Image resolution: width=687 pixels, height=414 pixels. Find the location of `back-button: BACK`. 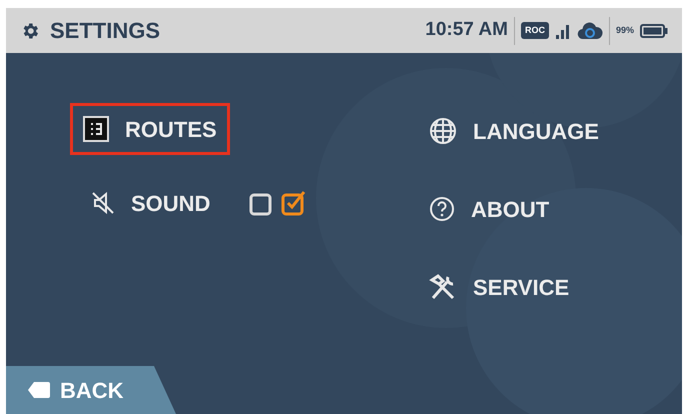

back-button: BACK is located at coordinates (91, 390).